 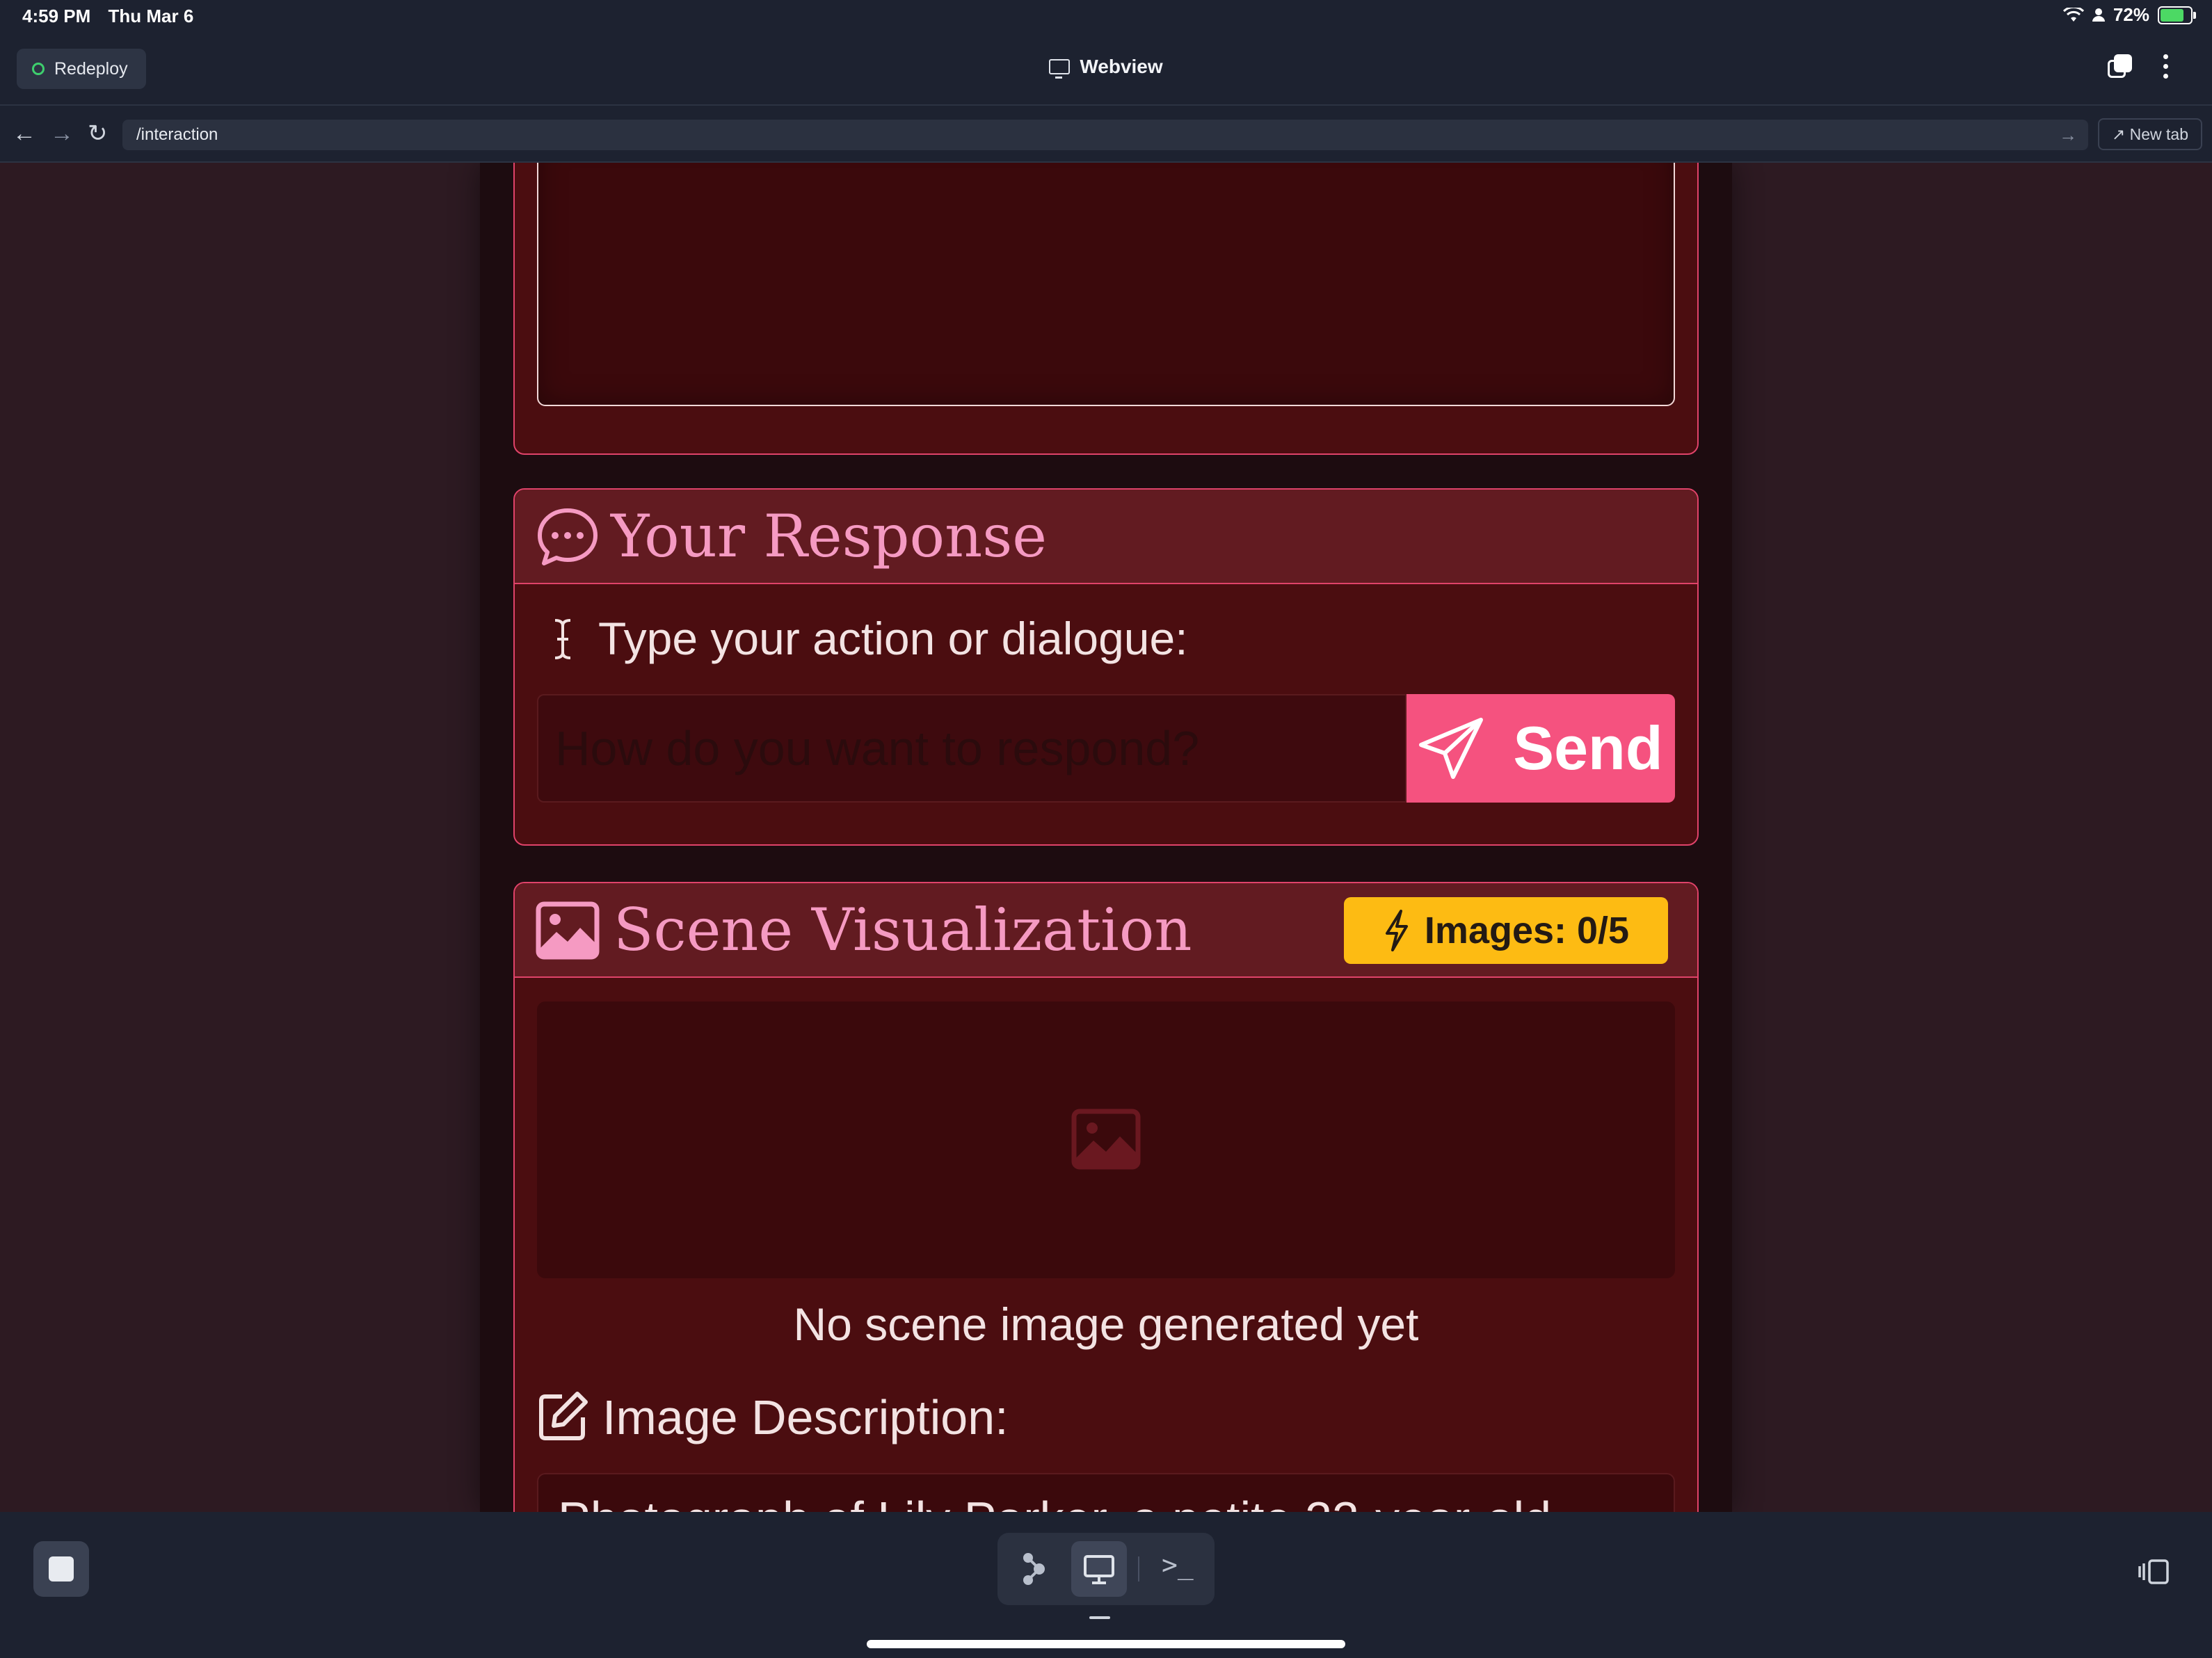 What do you see at coordinates (2068, 135) in the screenshot?
I see `go-arrow-icon: →` at bounding box center [2068, 135].